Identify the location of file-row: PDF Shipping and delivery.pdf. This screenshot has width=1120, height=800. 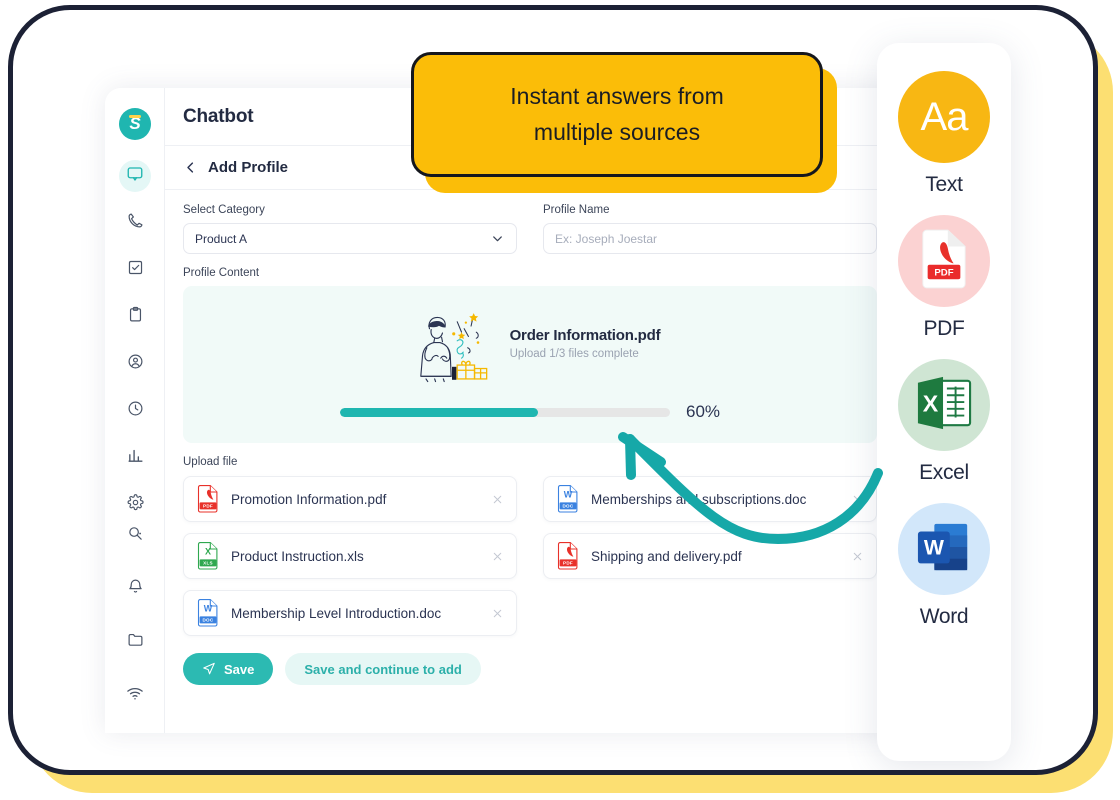
(710, 556).